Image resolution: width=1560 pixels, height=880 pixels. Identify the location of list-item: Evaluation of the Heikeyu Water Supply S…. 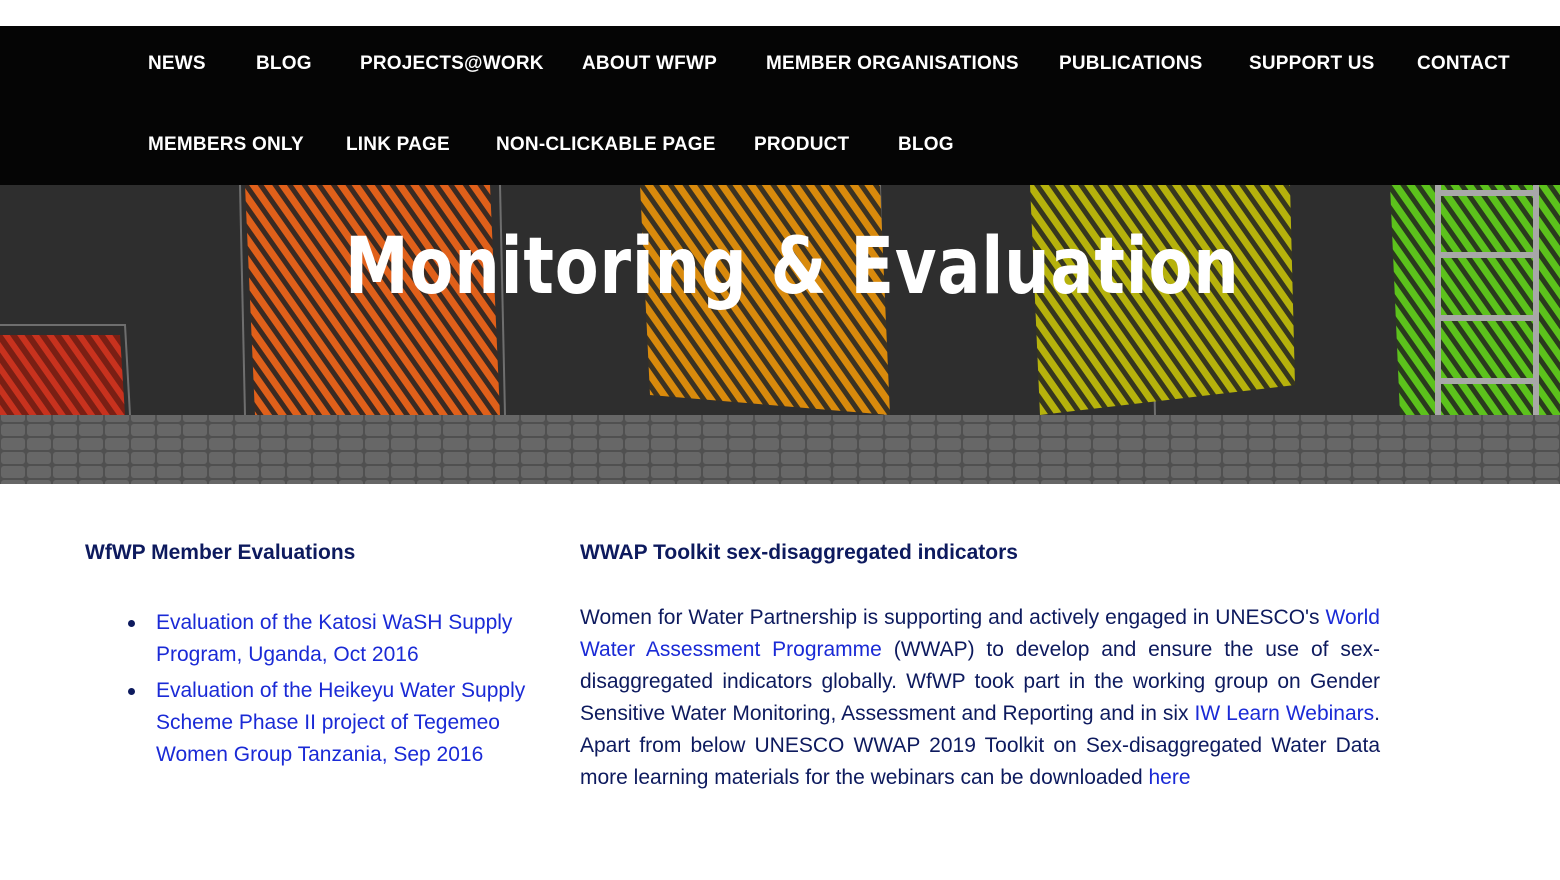
(333, 723).